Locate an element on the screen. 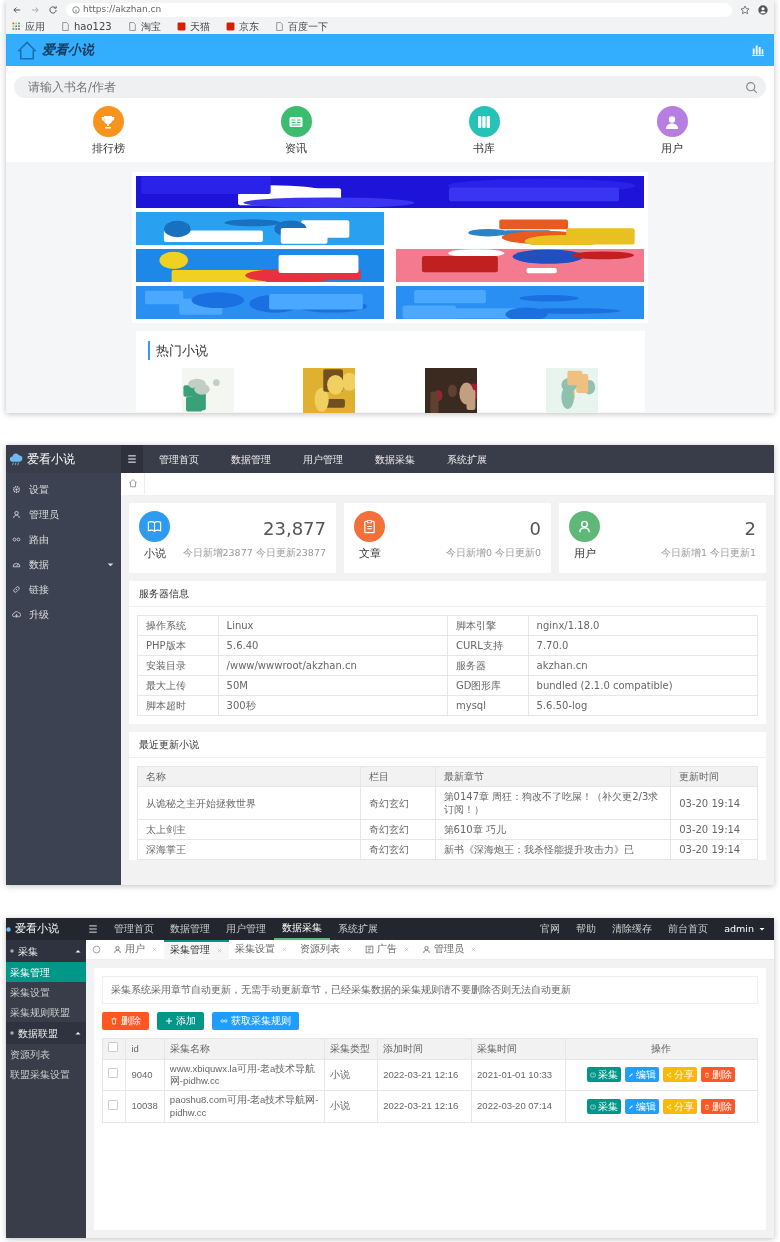 This screenshot has height=1242, width=780. top-nav-tab: 管理首页 is located at coordinates (134, 929).